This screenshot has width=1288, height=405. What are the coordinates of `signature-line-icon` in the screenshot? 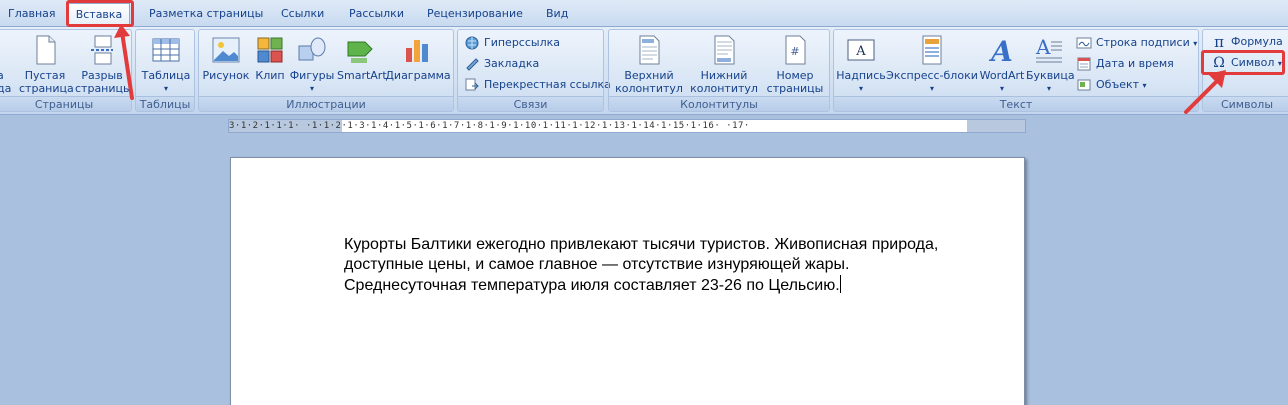 It's located at (1084, 43).